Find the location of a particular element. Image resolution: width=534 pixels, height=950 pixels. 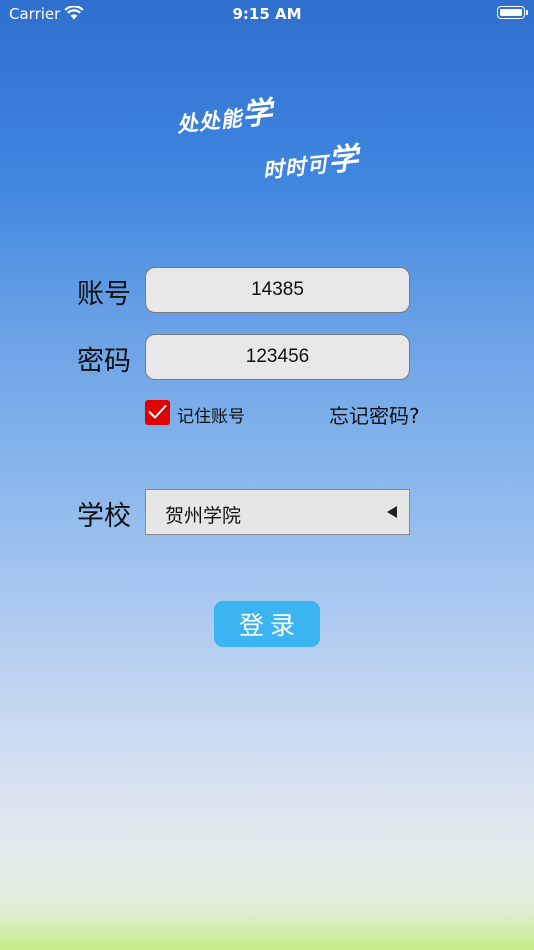

checkmark-icon is located at coordinates (157, 412).